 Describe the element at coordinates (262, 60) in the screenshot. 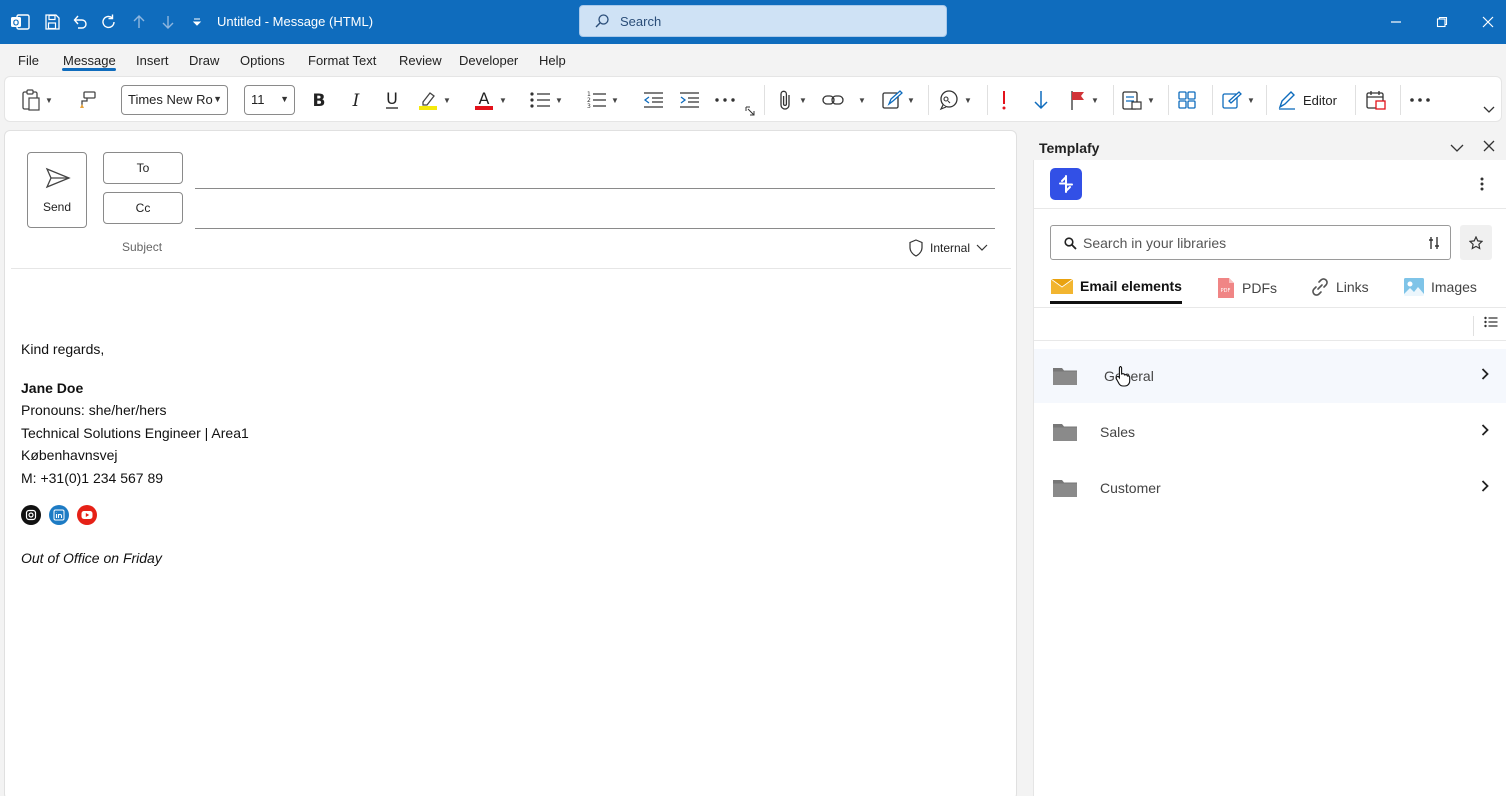

I see `menu-options: Options` at that location.